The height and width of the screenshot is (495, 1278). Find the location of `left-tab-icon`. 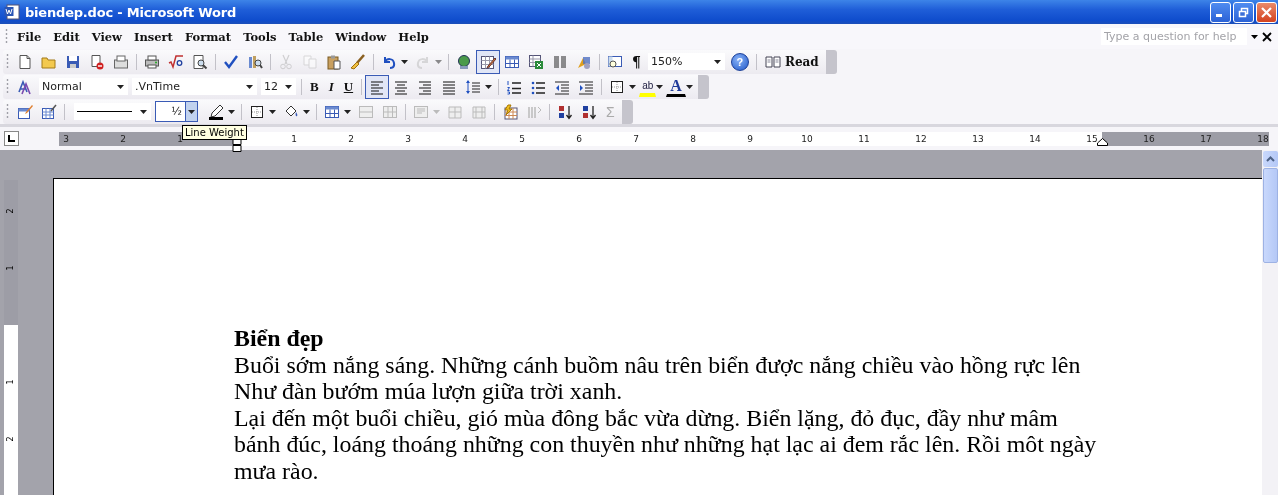

left-tab-icon is located at coordinates (11, 138).